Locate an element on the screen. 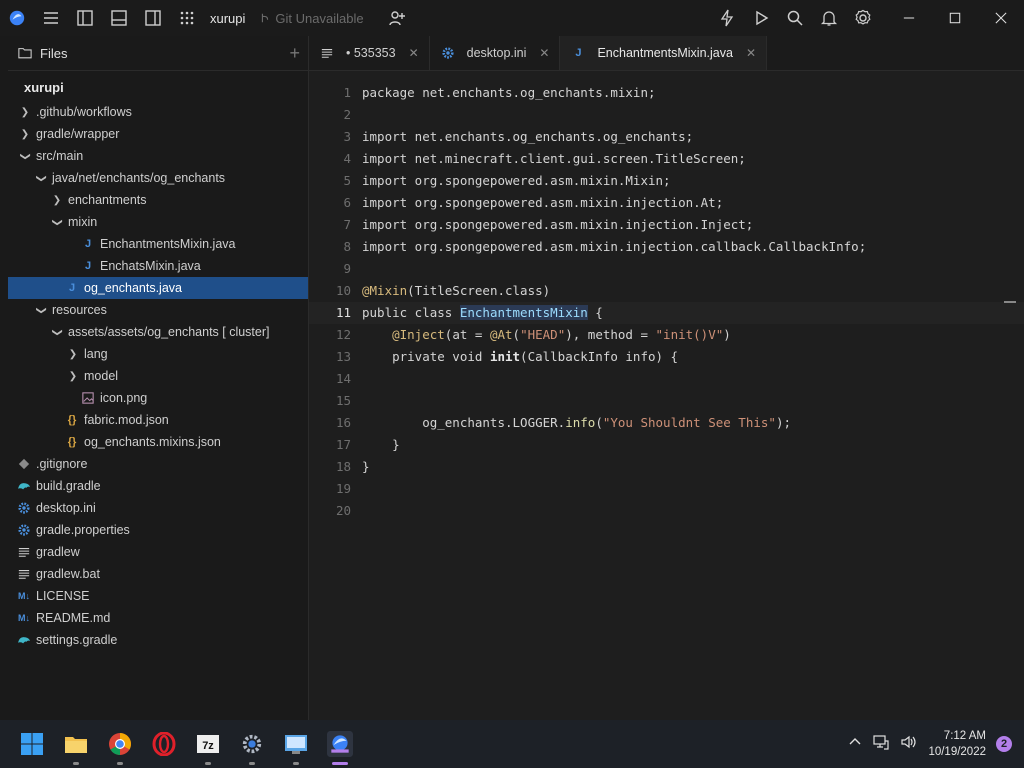 The height and width of the screenshot is (768, 1024). tree-item: gradlew.bat is located at coordinates (158, 574).